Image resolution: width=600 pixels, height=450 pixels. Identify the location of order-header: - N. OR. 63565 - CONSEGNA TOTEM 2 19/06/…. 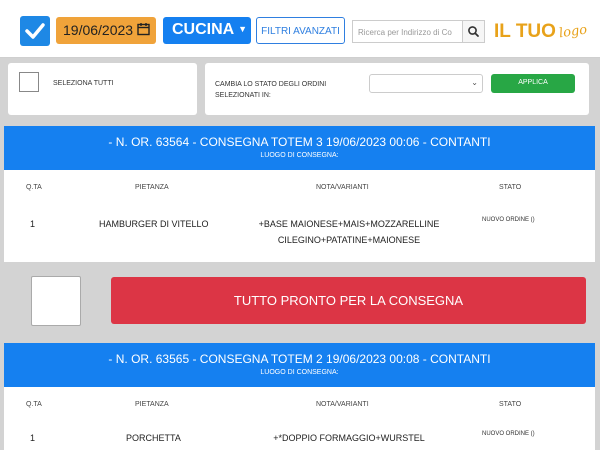
(299, 365).